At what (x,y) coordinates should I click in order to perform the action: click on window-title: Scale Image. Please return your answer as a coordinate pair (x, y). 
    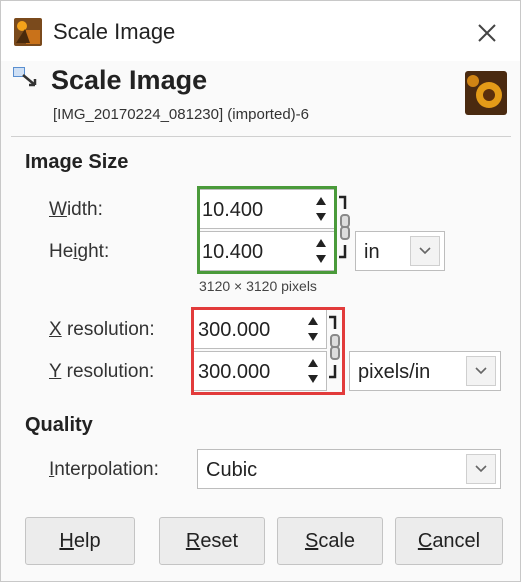
    Looking at the image, I should click on (114, 31).